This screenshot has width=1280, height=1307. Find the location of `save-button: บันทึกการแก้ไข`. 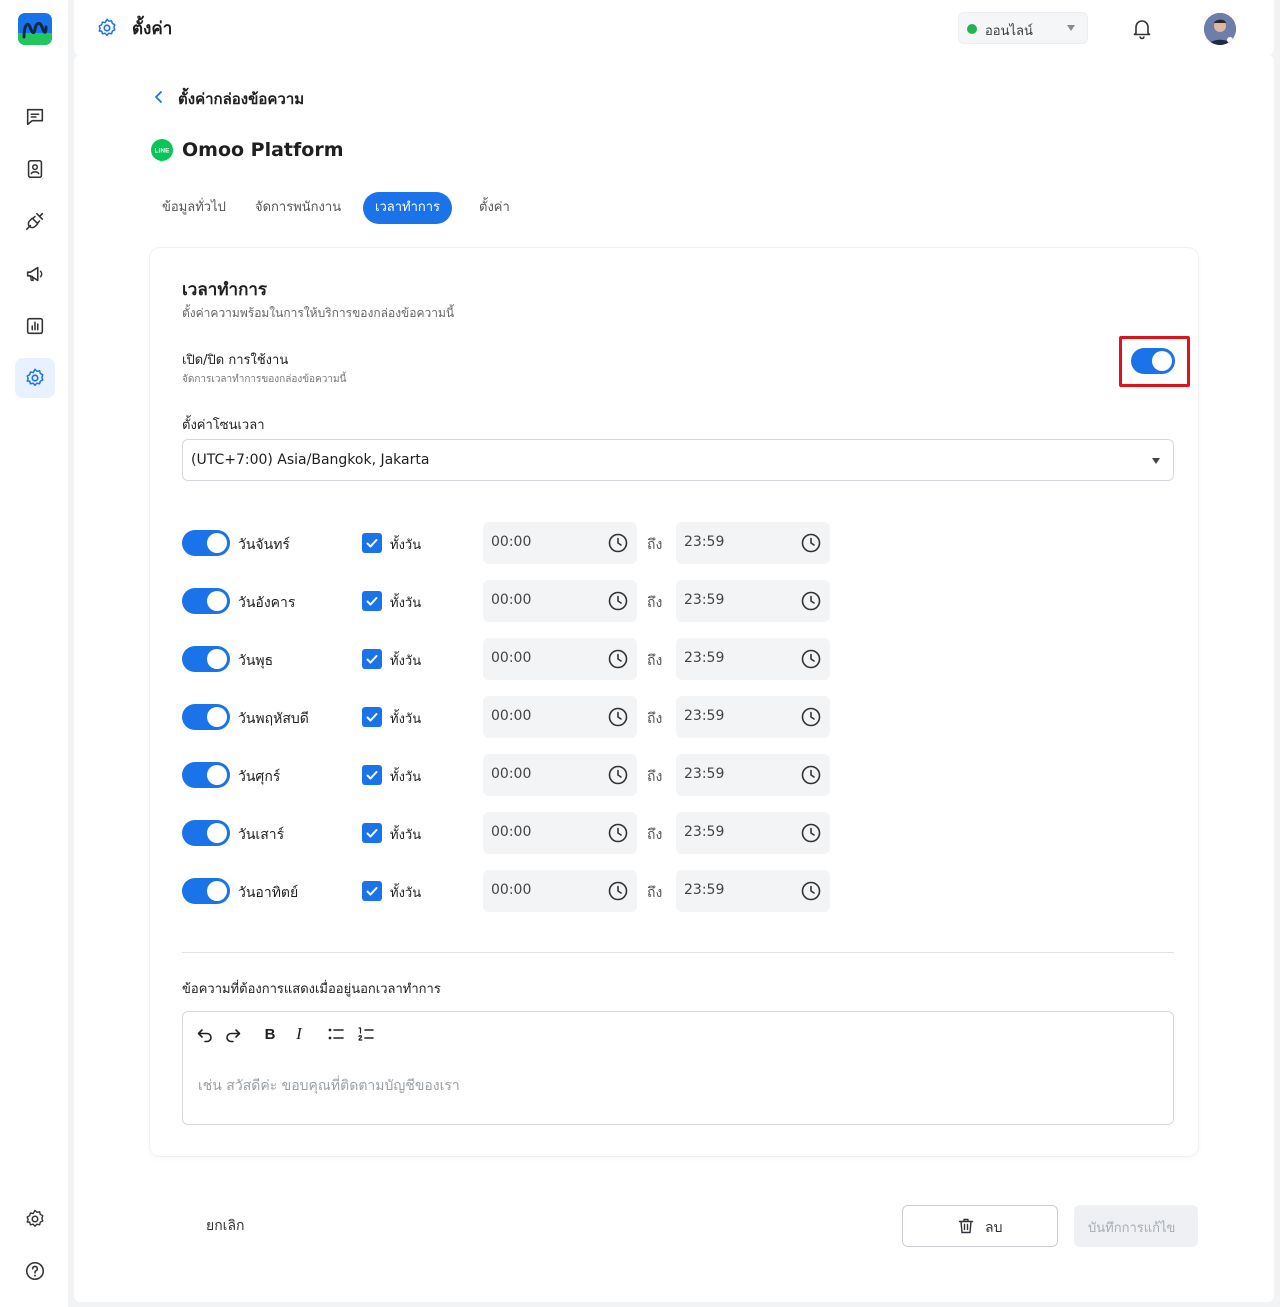

save-button: บันทึกการแก้ไข is located at coordinates (1136, 1226).